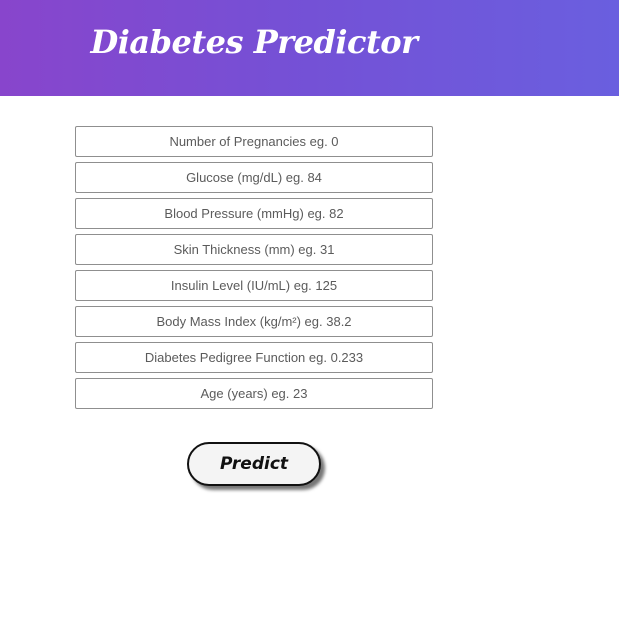 The image size is (619, 643). What do you see at coordinates (254, 357) in the screenshot?
I see `pedigree-function-input` at bounding box center [254, 357].